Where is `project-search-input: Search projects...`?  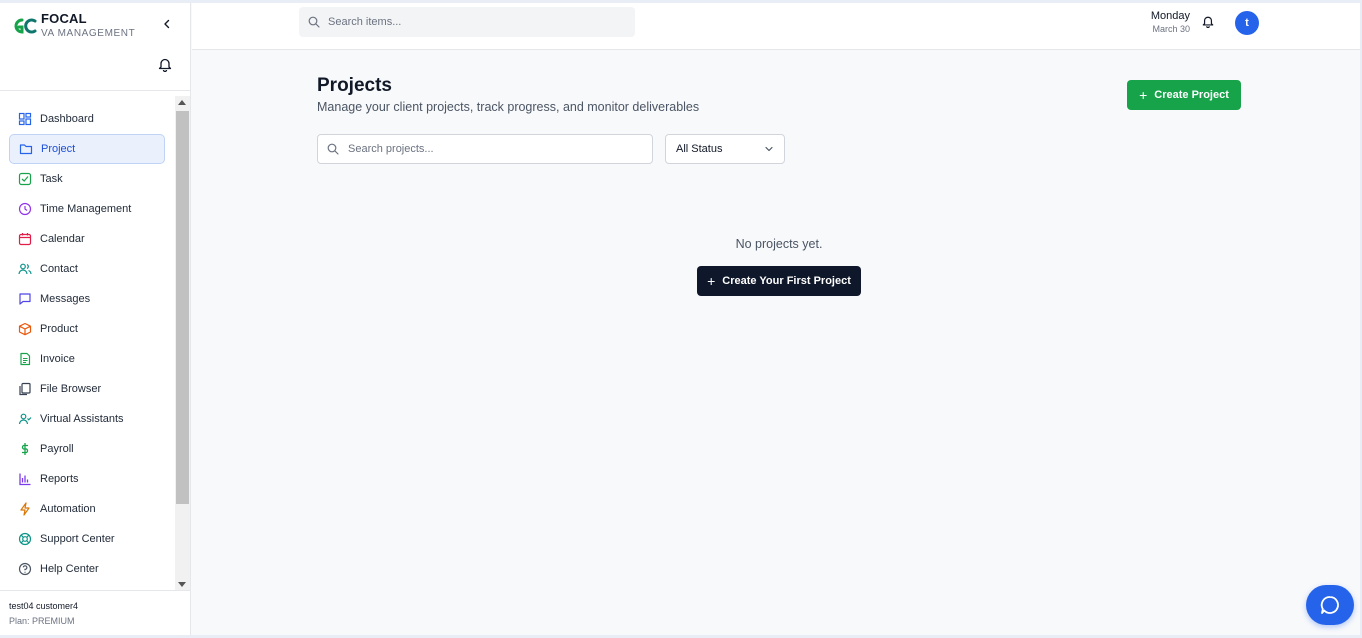
project-search-input: Search projects... is located at coordinates (485, 149).